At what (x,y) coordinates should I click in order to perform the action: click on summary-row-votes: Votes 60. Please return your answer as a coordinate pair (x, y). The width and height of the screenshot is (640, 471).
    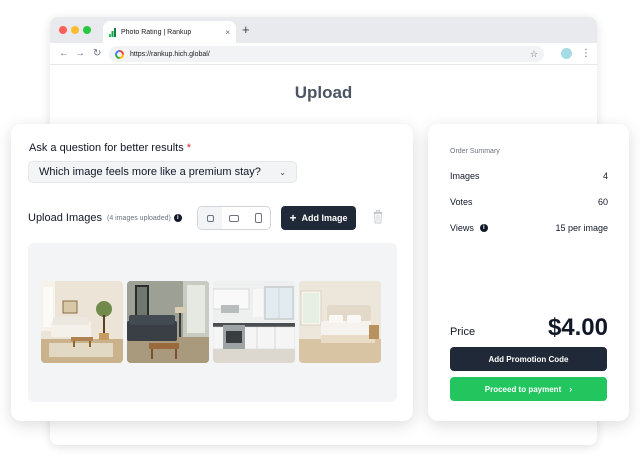
    Looking at the image, I should click on (529, 202).